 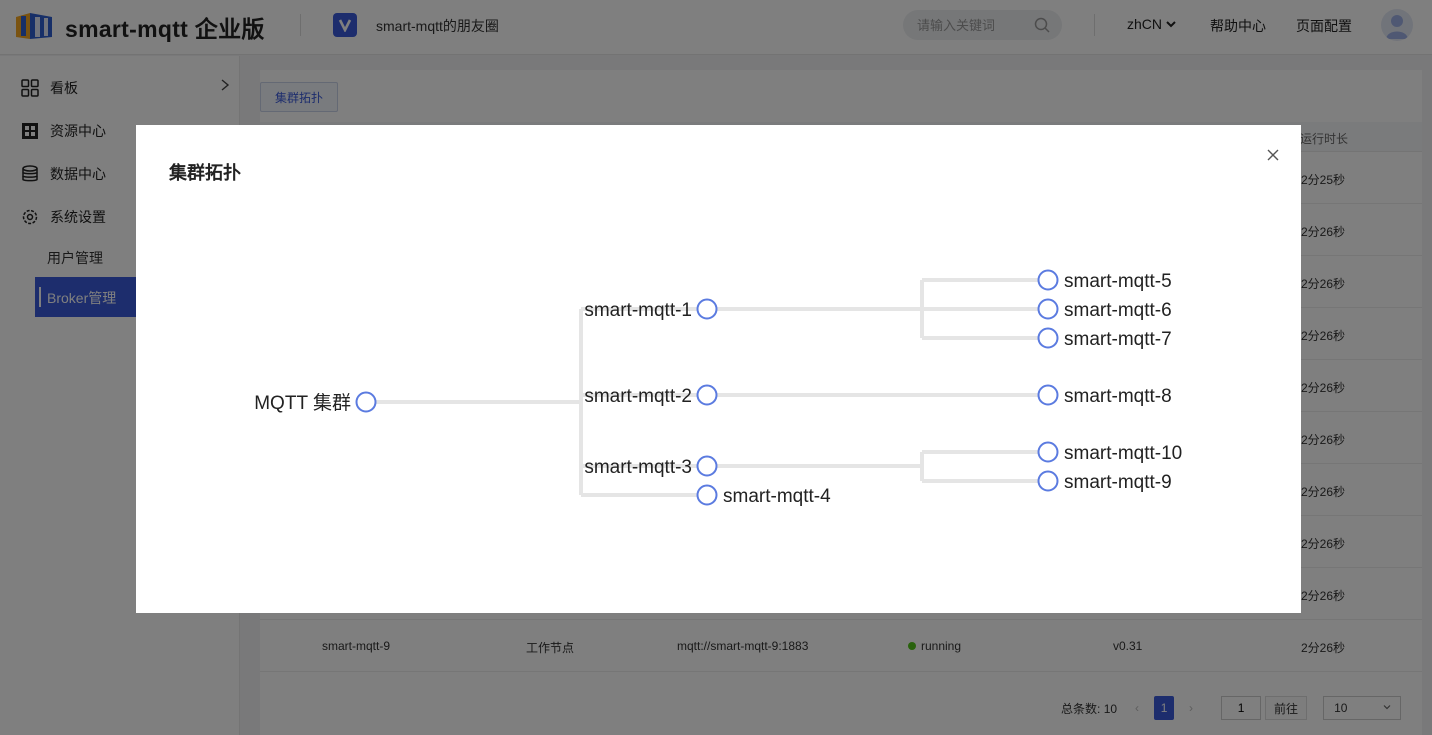 I want to click on tree-node-label: smart-mqtt-6, so click(x=1118, y=310).